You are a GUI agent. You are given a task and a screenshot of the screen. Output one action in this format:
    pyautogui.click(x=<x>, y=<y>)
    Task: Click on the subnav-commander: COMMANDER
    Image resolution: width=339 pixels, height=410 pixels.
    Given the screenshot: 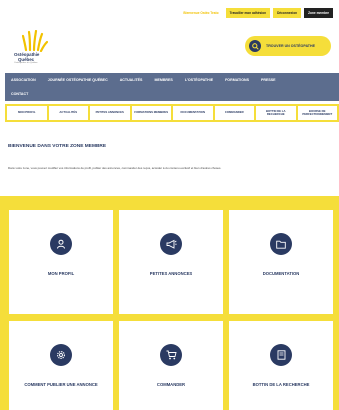 What is the action you would take?
    pyautogui.click(x=234, y=113)
    